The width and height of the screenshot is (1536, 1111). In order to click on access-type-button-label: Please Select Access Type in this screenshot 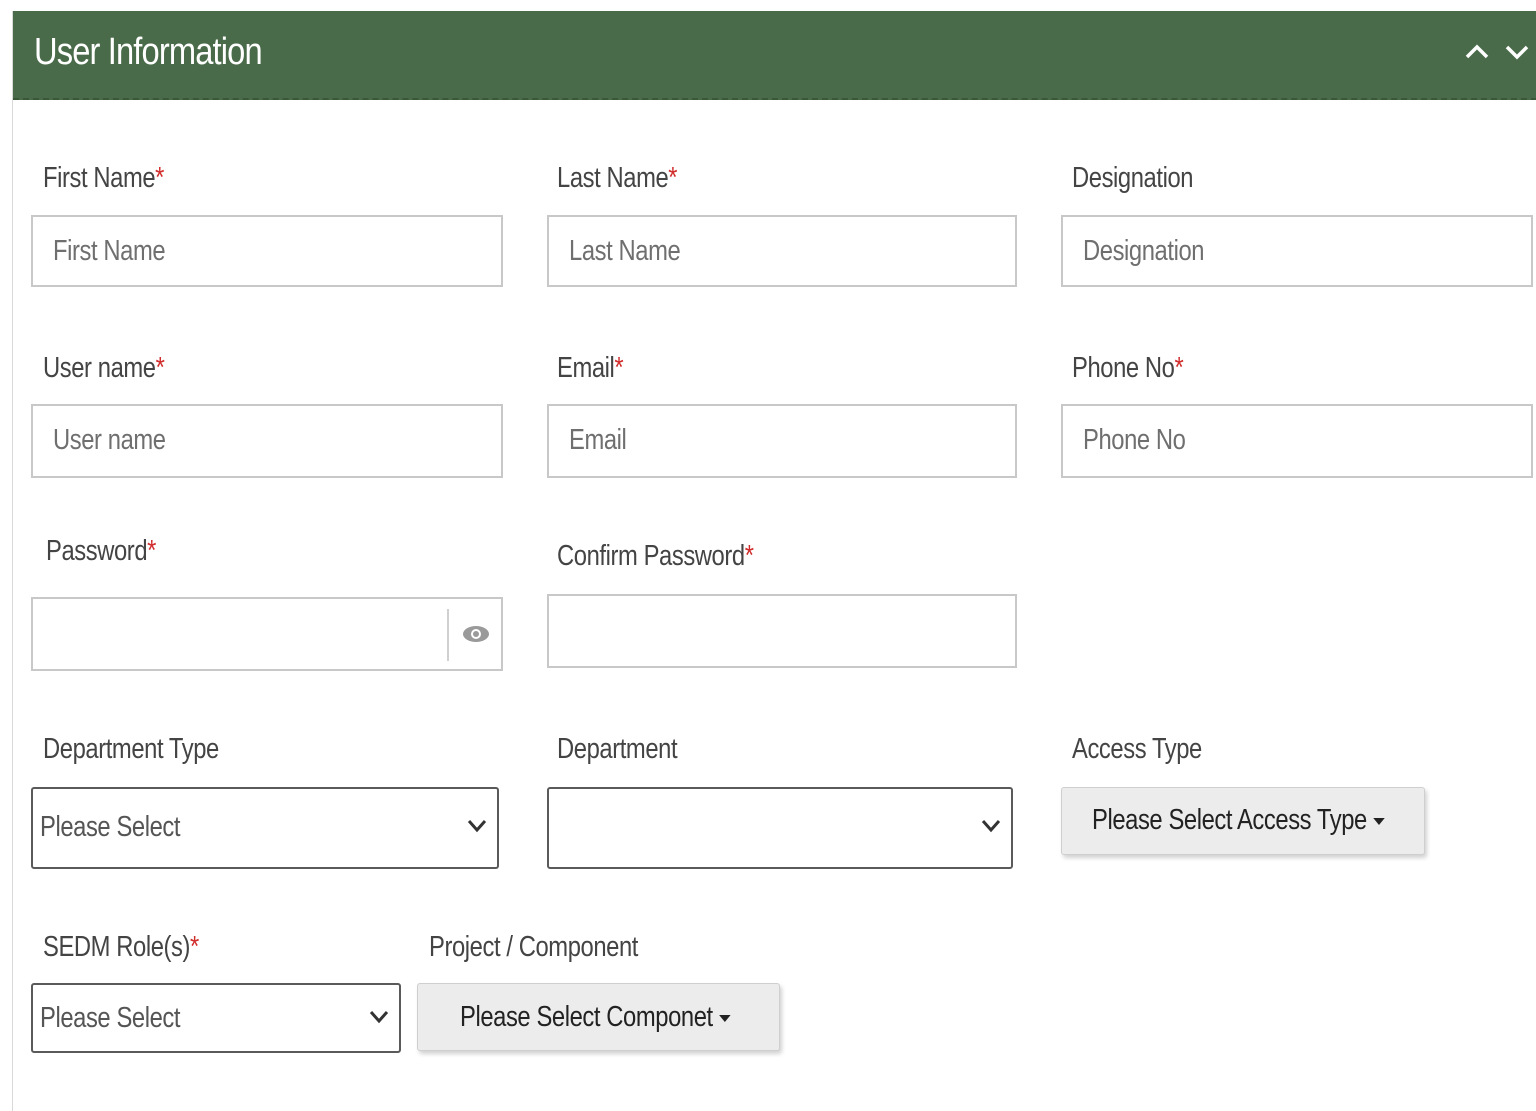, I will do `click(1238, 820)`.